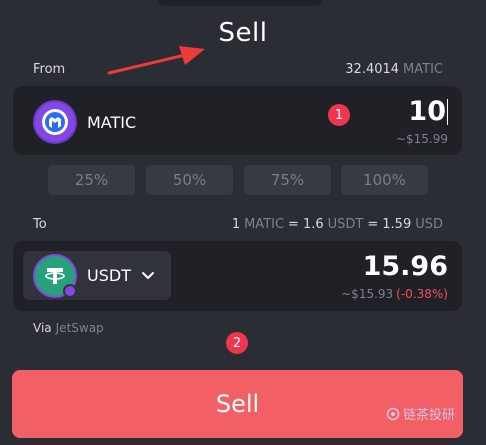 The image size is (486, 445). I want to click on to-token-selector: USDT, so click(97, 275).